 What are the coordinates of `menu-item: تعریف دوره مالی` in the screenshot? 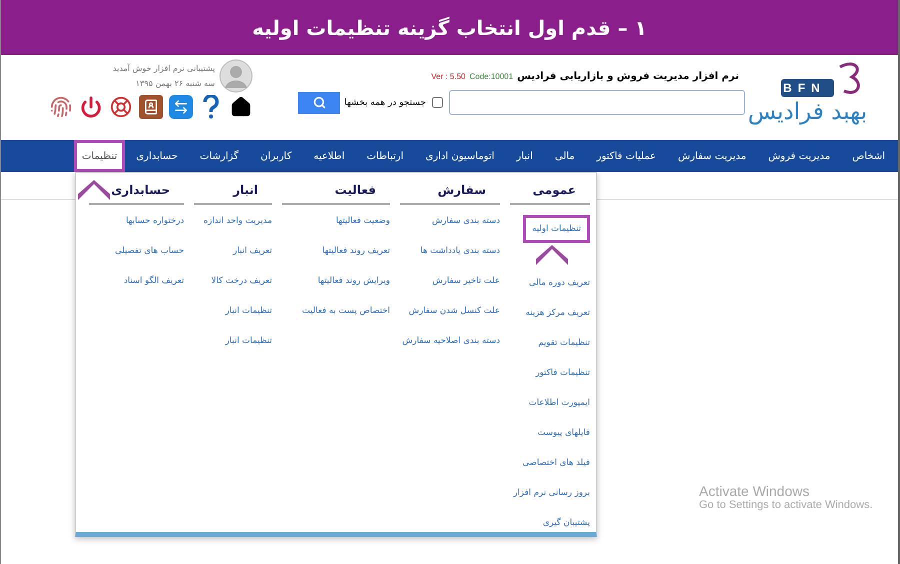 It's located at (559, 292).